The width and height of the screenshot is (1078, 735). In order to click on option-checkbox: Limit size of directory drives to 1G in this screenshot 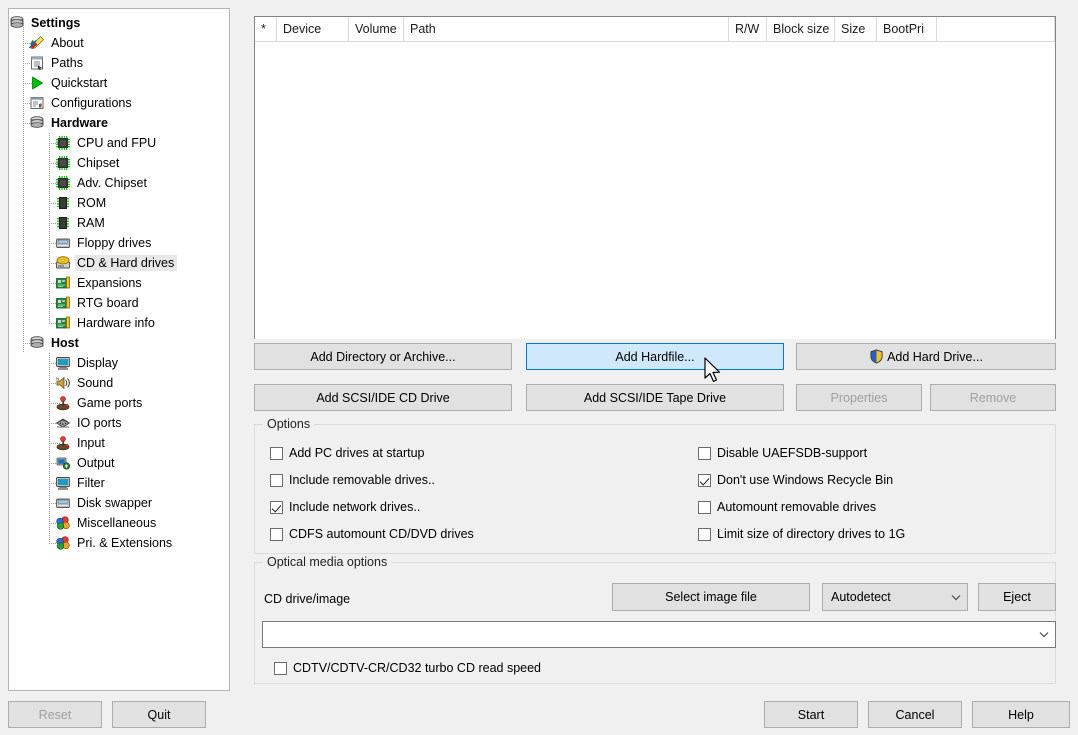, I will do `click(801, 534)`.